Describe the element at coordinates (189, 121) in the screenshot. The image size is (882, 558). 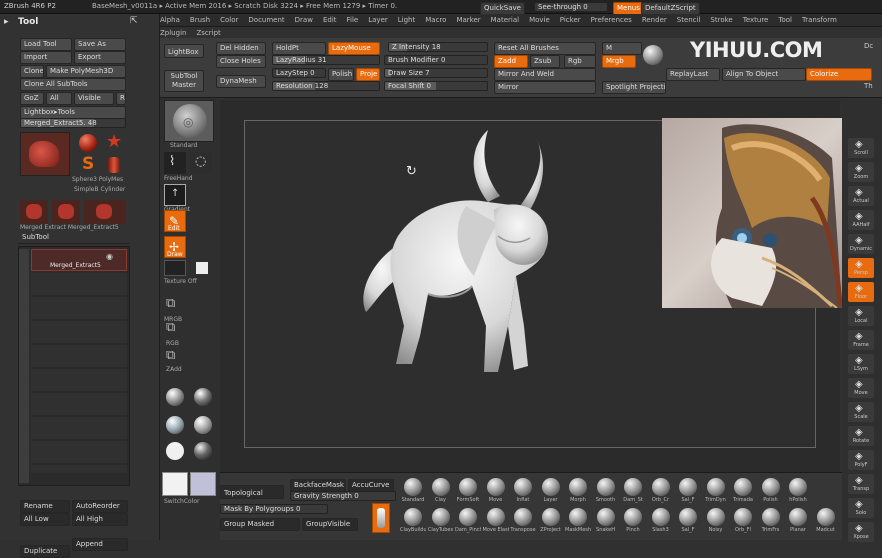
I see `brush-thumbnail: ◎` at that location.